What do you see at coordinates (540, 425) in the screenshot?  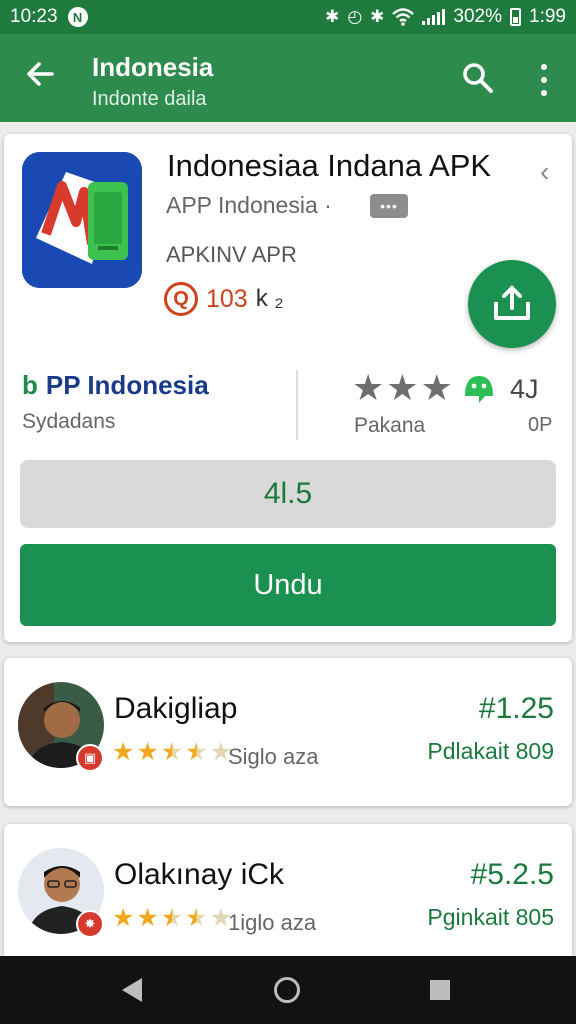 I see `rating-sub: 0P` at bounding box center [540, 425].